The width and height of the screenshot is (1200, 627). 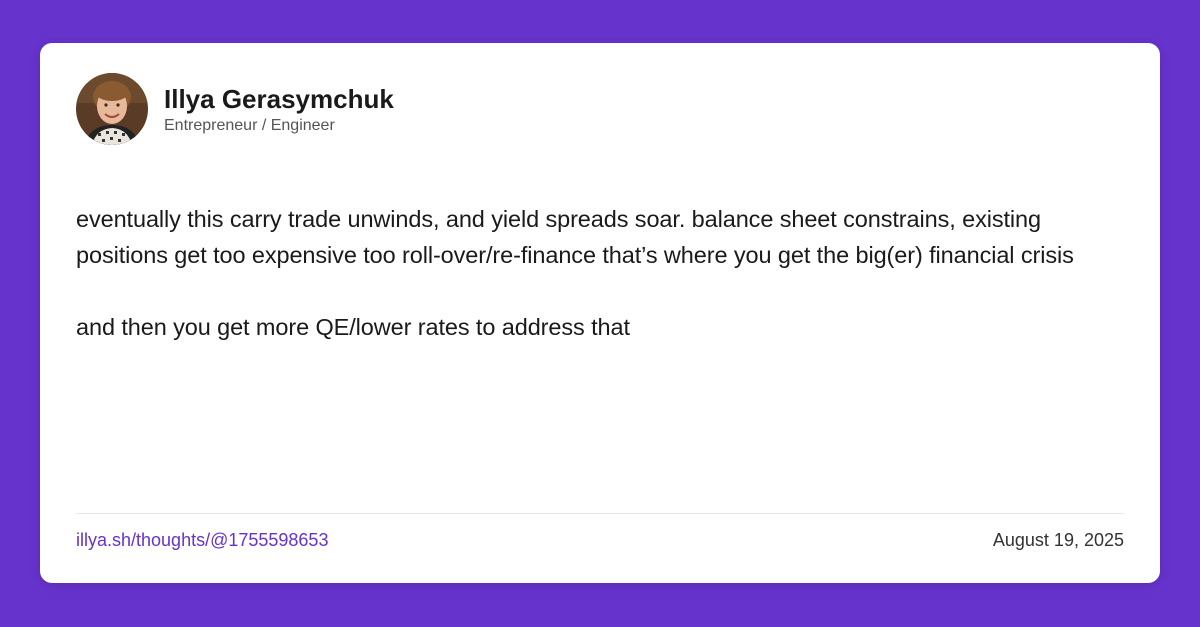 I want to click on avatar, so click(x=112, y=109).